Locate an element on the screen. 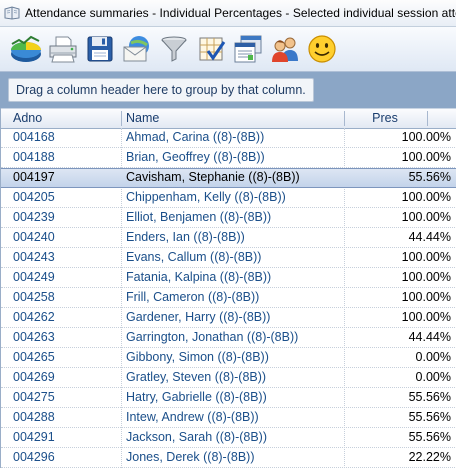  table-row: 004288 Intew, Andrew ((8)-(8B)) 55.56% is located at coordinates (228, 418).